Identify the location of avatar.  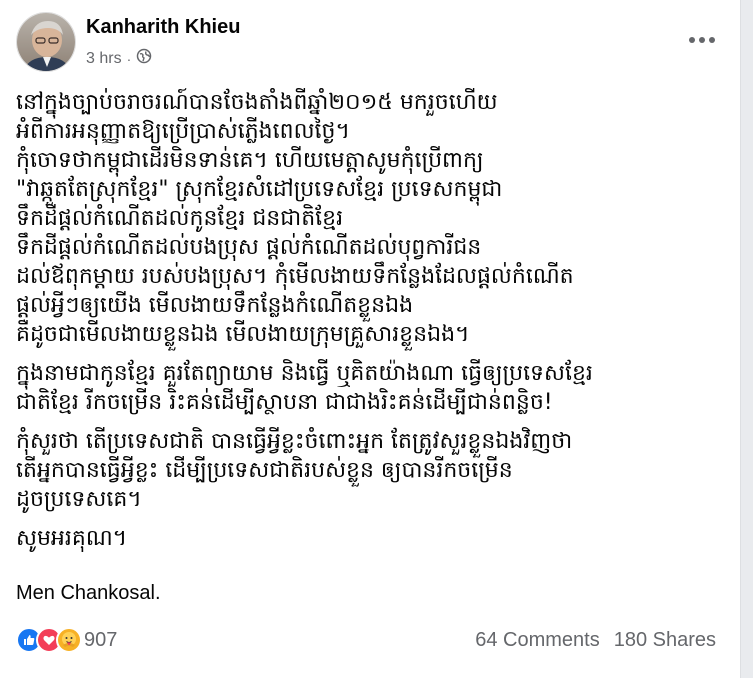
(46, 42).